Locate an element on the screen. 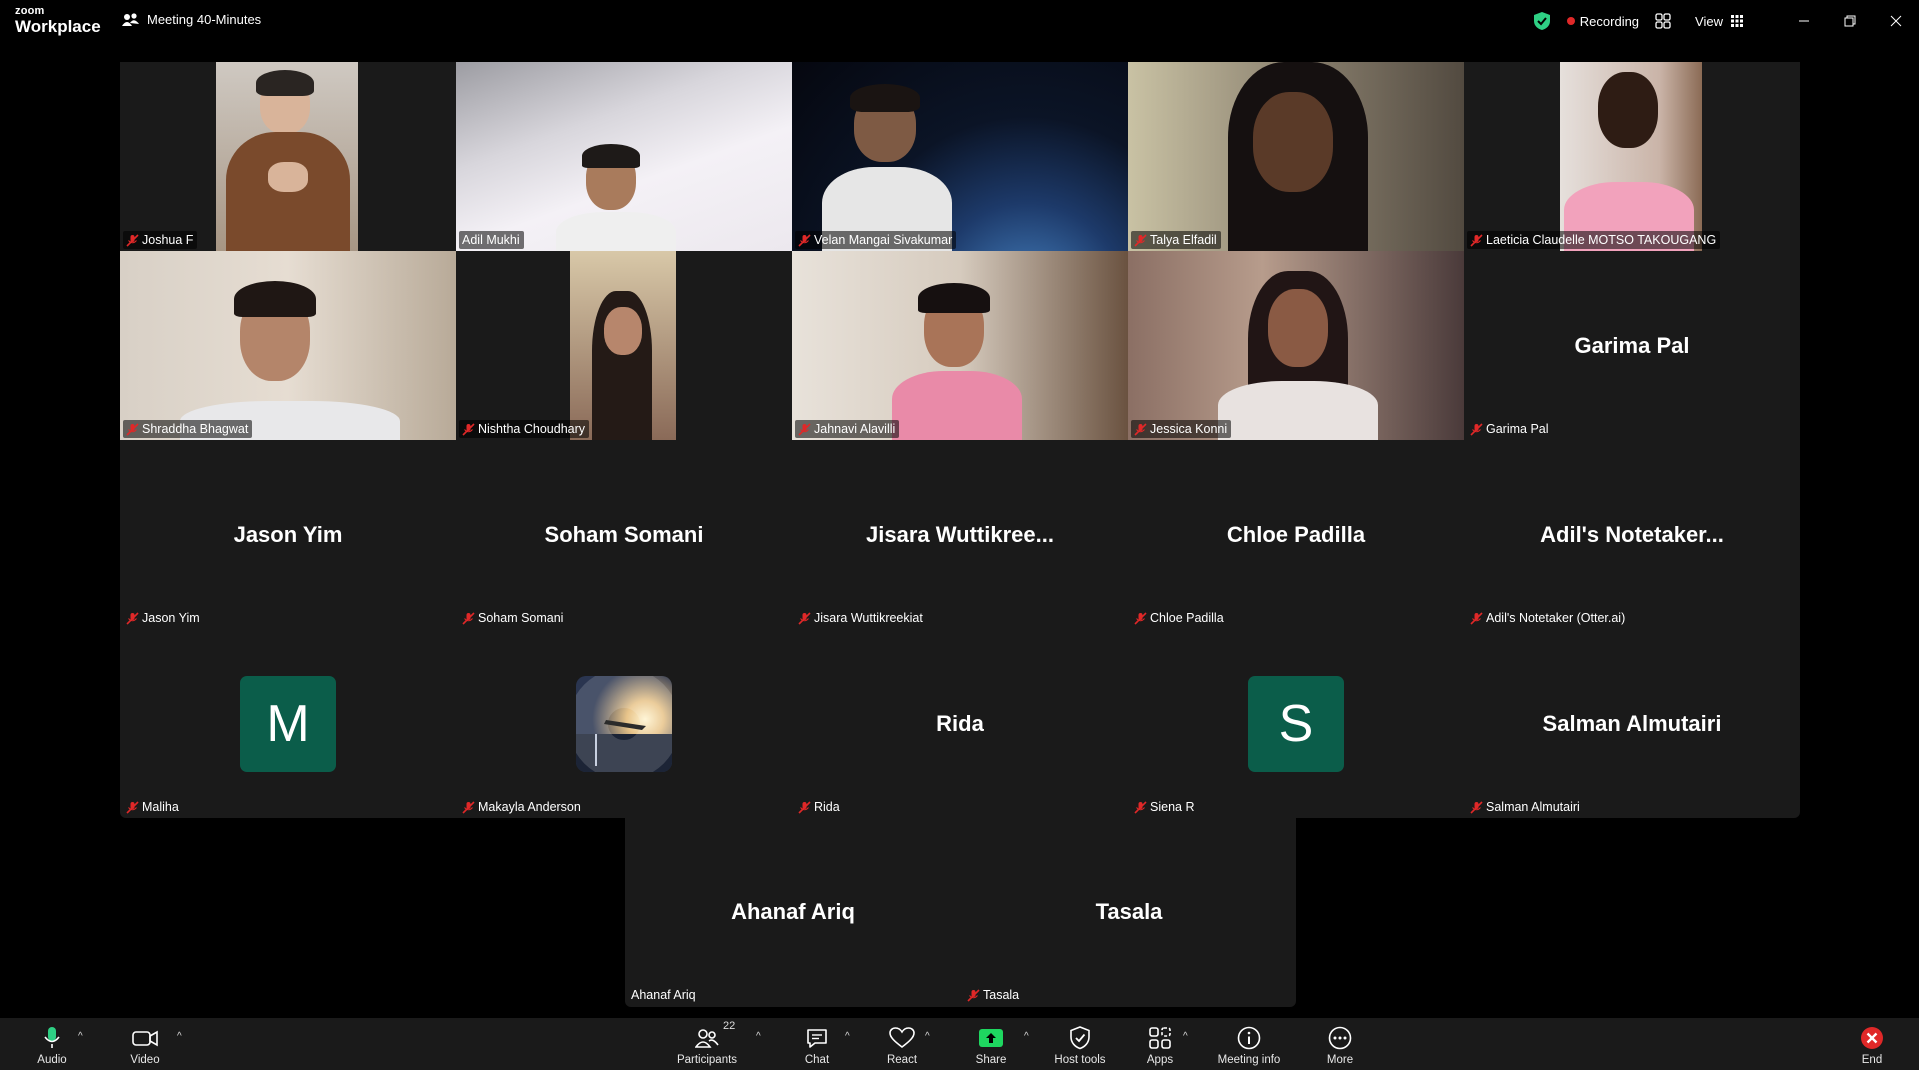 The width and height of the screenshot is (1919, 1070). participant-tile: Laeticia Claudelle MOTSO TAKOUGANG is located at coordinates (1632, 156).